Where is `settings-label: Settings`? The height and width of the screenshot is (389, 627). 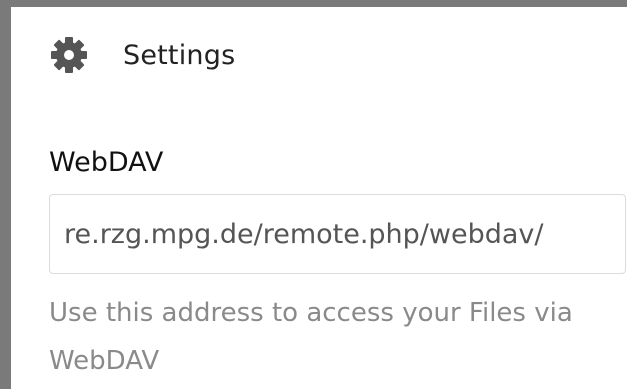 settings-label: Settings is located at coordinates (179, 55).